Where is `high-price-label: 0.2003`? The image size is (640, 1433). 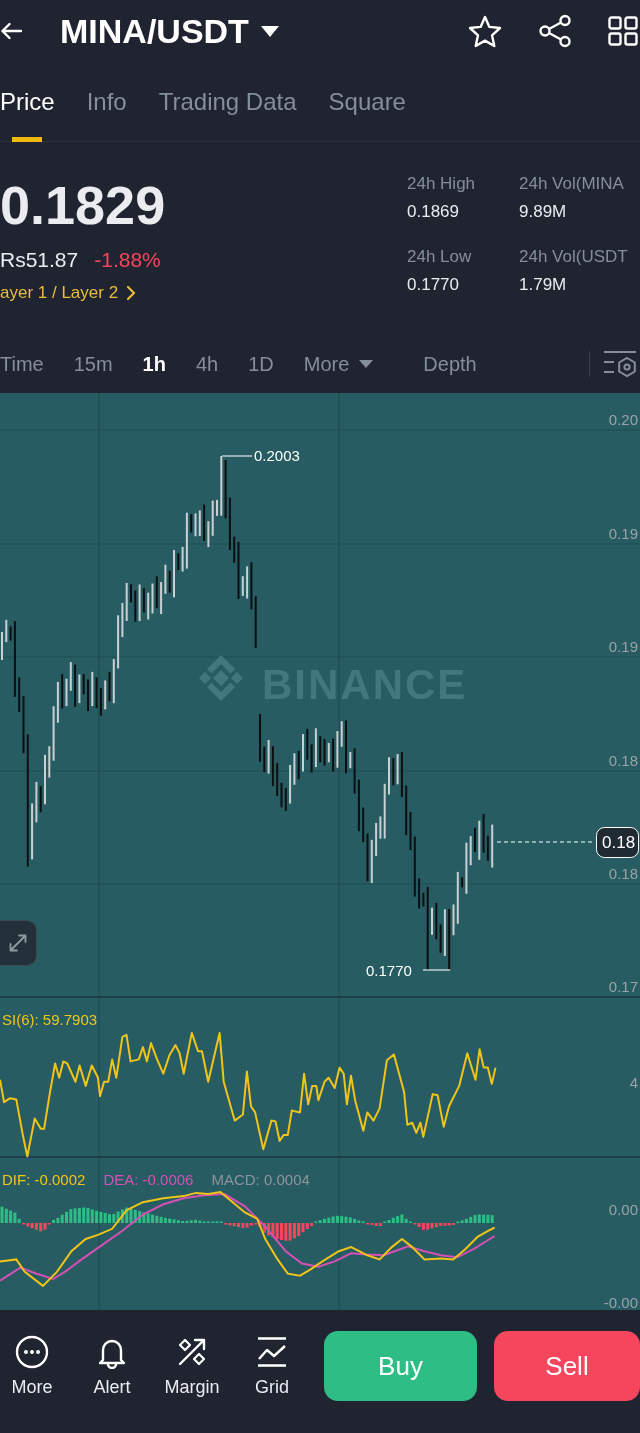
high-price-label: 0.2003 is located at coordinates (277, 455).